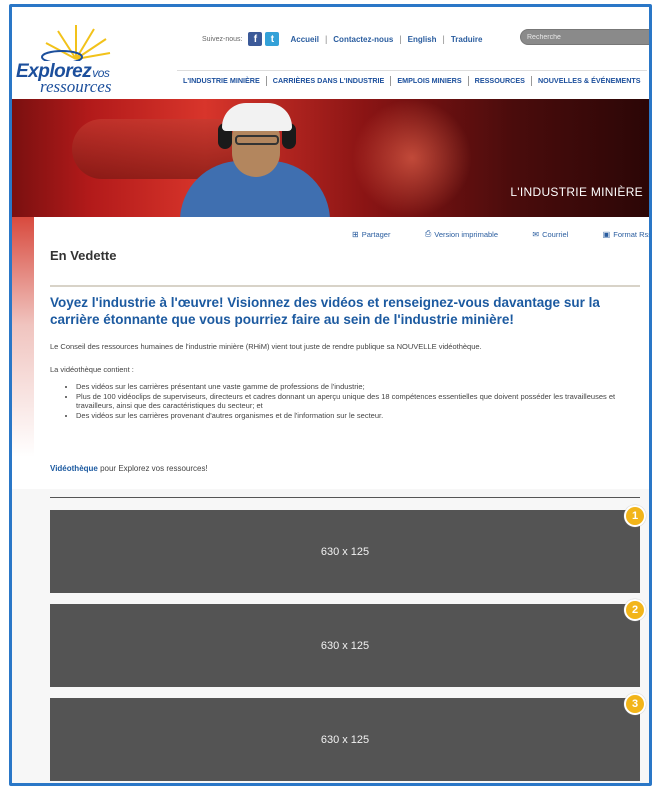 The image size is (661, 790). What do you see at coordinates (536, 234) in the screenshot?
I see `email-icon: ✉` at bounding box center [536, 234].